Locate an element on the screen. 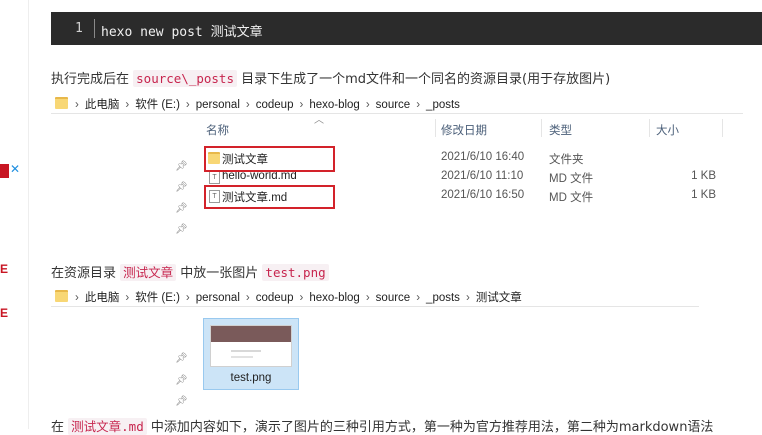 The image size is (762, 435). paragraph: 在资源目录 测试文章 中放一张图片 test.png is located at coordinates (190, 271).